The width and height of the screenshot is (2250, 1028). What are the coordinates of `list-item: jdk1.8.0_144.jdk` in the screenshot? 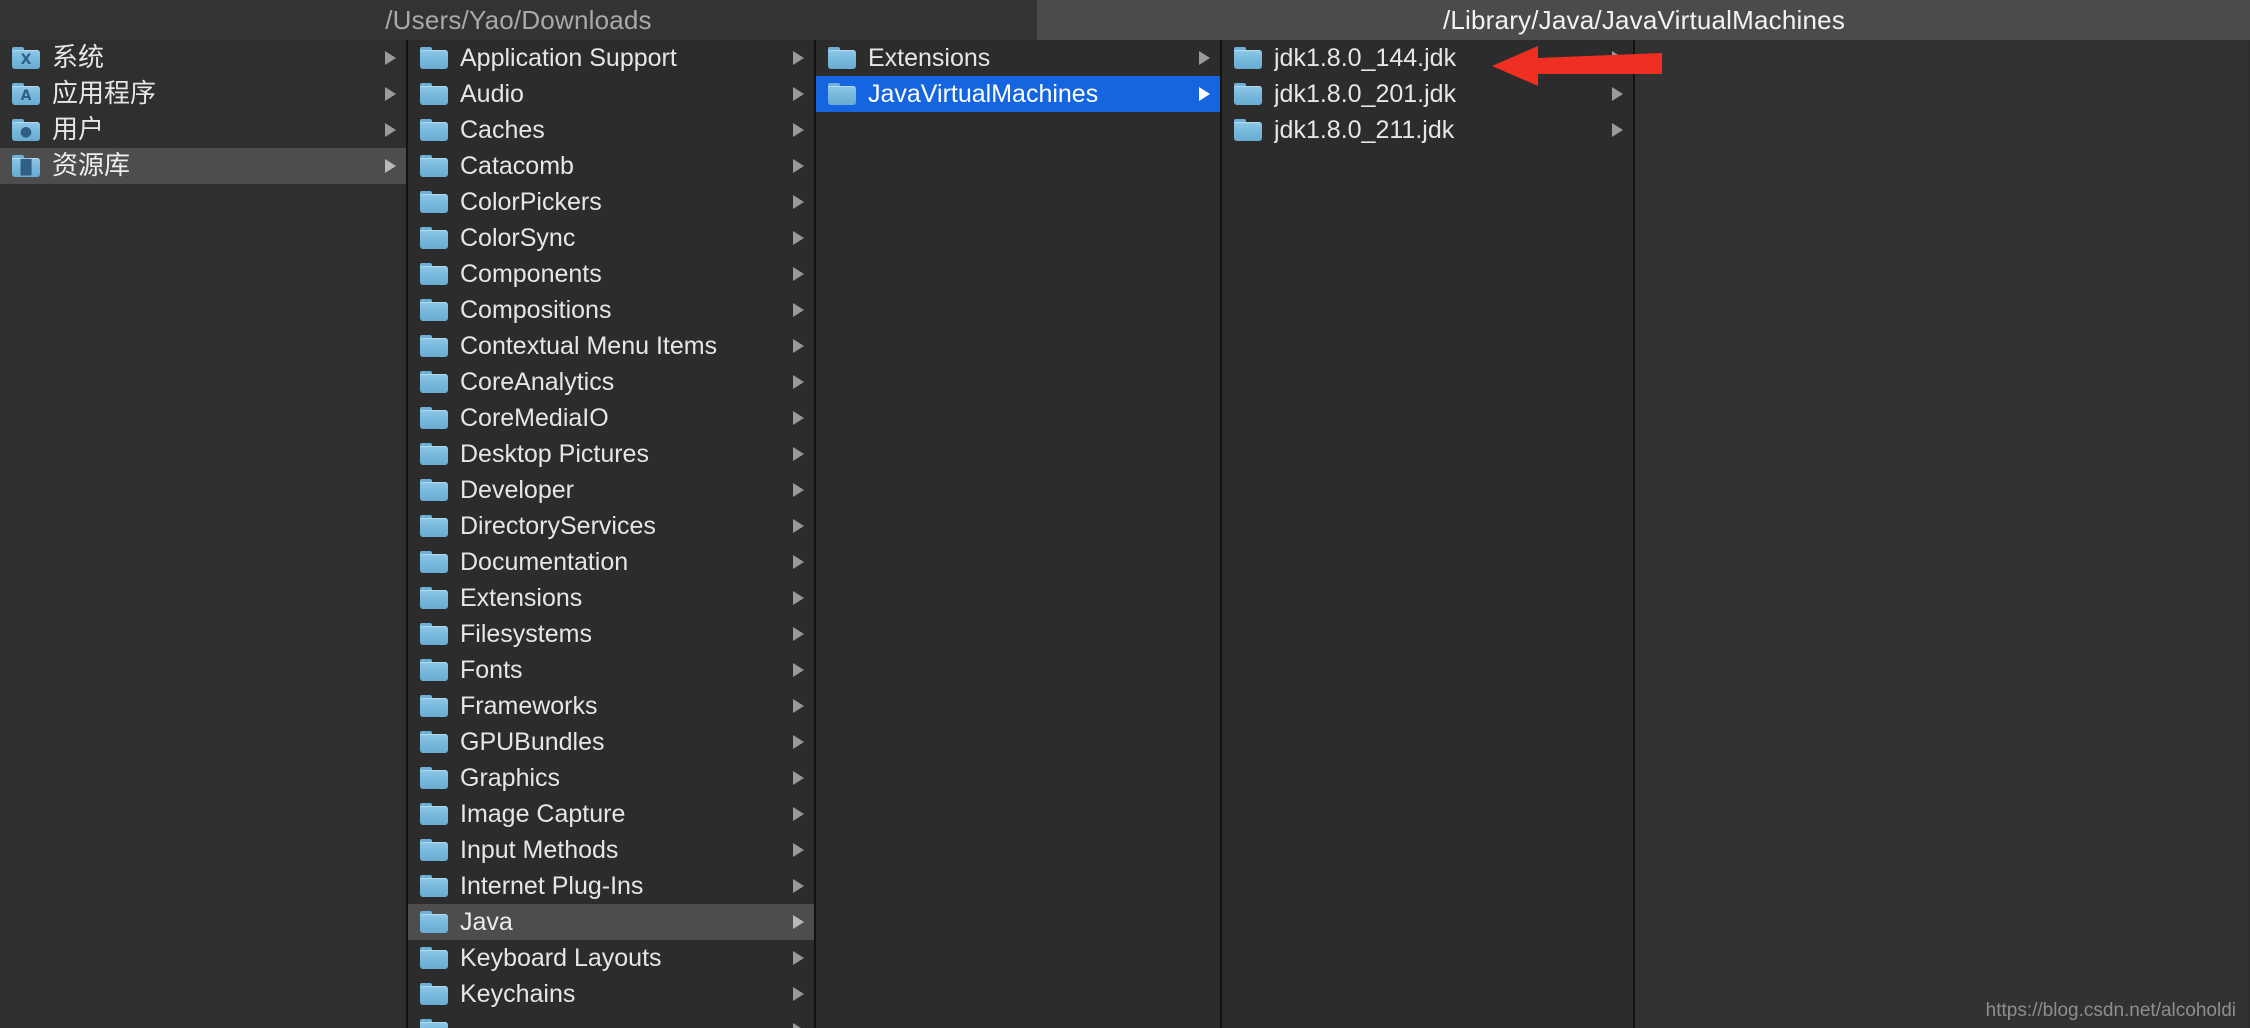 It's located at (1427, 58).